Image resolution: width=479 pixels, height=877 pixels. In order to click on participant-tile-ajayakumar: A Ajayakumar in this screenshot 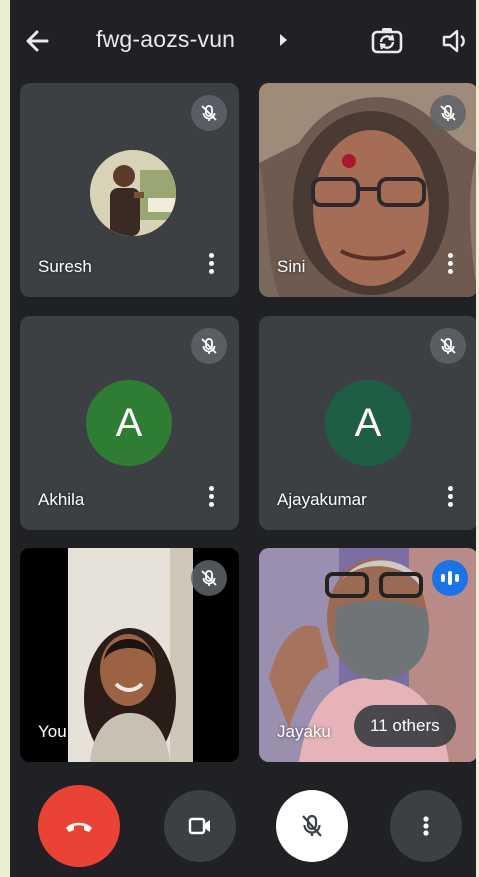, I will do `click(367, 423)`.